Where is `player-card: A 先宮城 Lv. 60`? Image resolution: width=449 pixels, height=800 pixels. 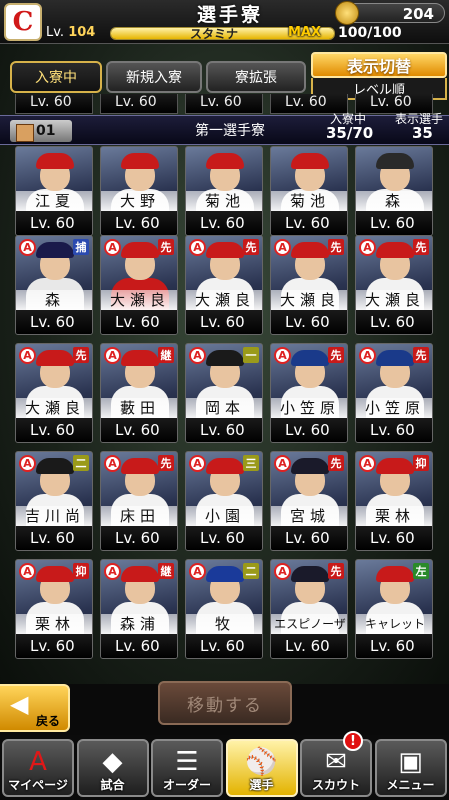 player-card: A 先宮城 Lv. 60 is located at coordinates (309, 501).